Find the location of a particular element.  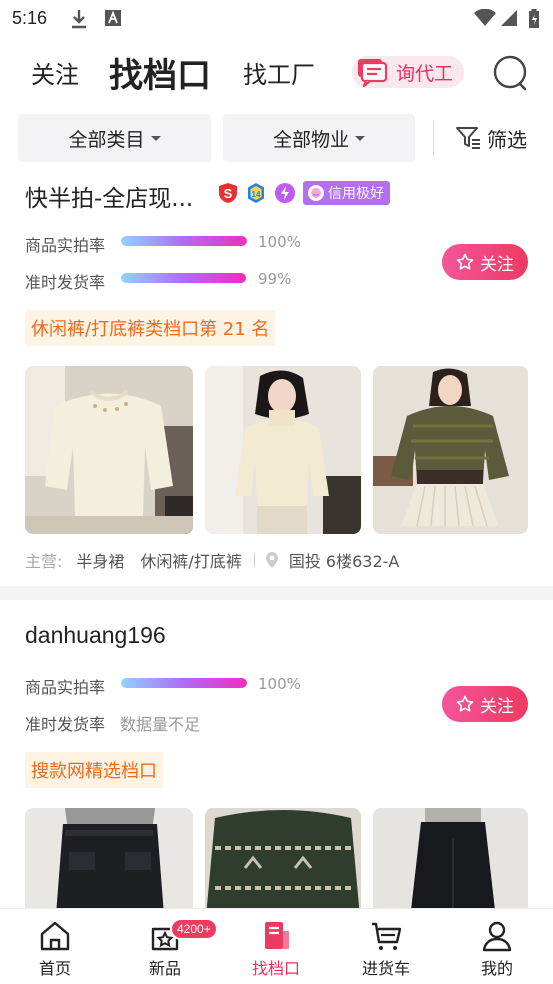

smile-flower-icon is located at coordinates (316, 193).